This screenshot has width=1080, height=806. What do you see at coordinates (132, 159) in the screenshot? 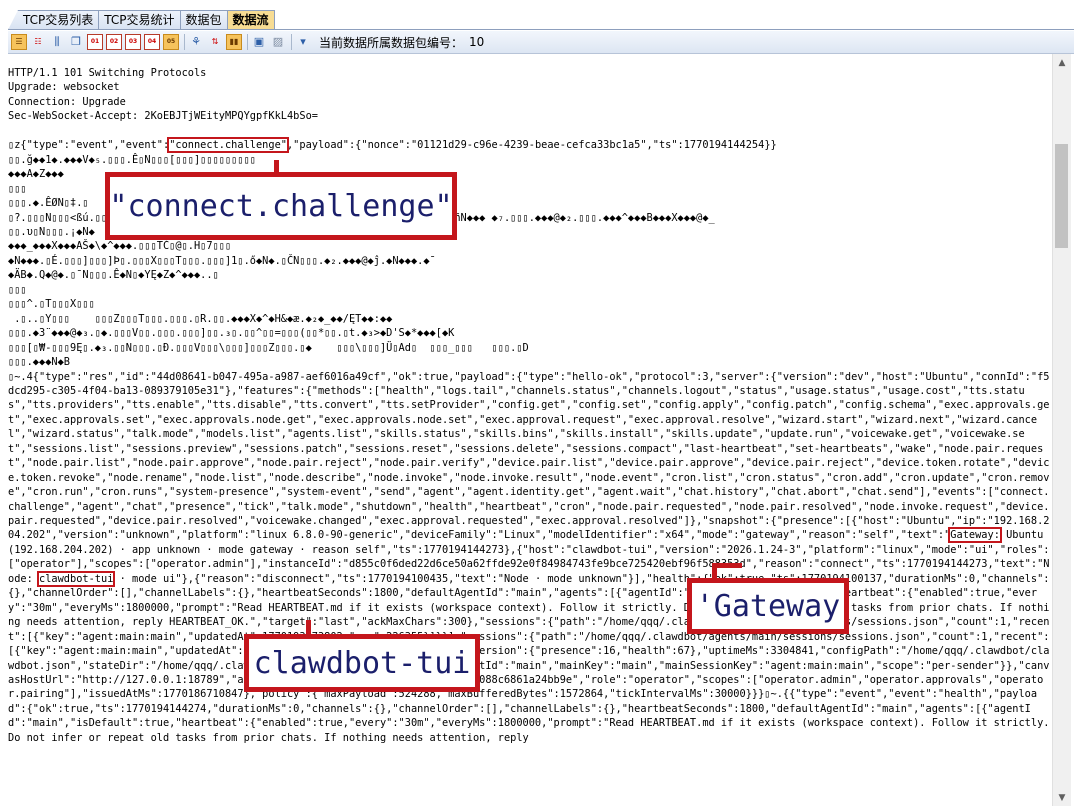
I see `stream-line: ▯▯.ğ◆◆1◆.◆◆◆V◆₅.▯▯▯.Ê▯N▯▯▯[▯▯▯]▯▯▯▯▯▯▯▯▯` at bounding box center [132, 159].